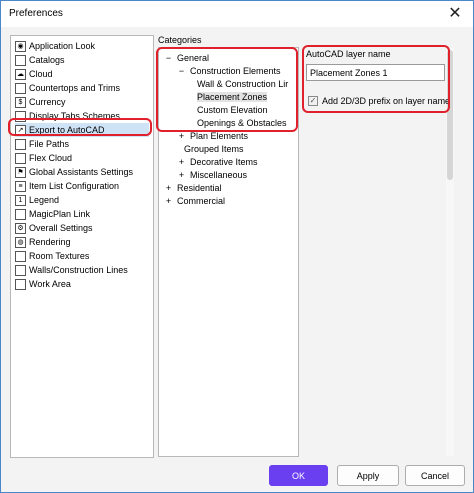 This screenshot has height=493, width=474. Describe the element at coordinates (368, 475) in the screenshot. I see `apply-button: Apply` at that location.